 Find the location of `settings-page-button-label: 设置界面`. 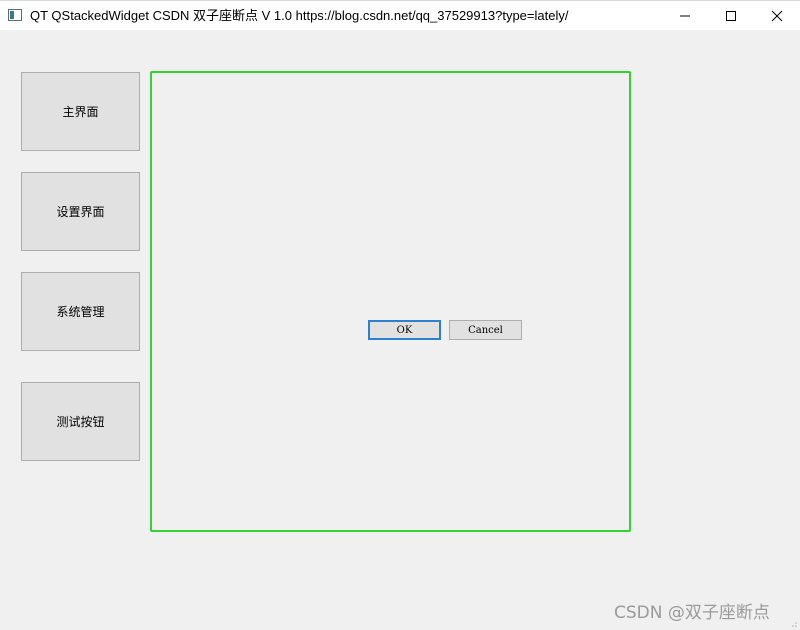

settings-page-button-label: 设置界面 is located at coordinates (80, 212).